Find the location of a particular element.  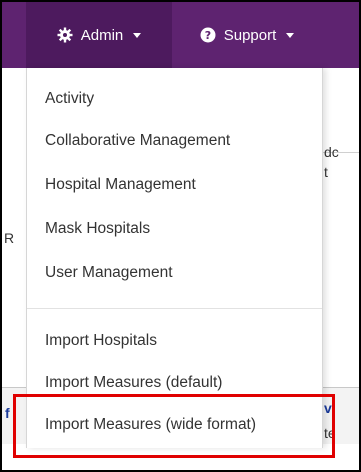

background-text-fragment: R is located at coordinates (9, 238).